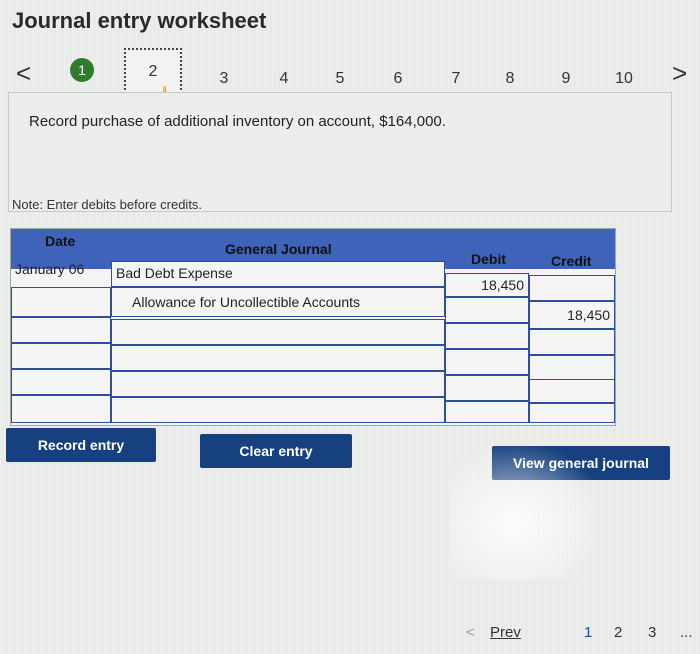 This screenshot has height=654, width=700. What do you see at coordinates (572, 288) in the screenshot?
I see `row1-credit` at bounding box center [572, 288].